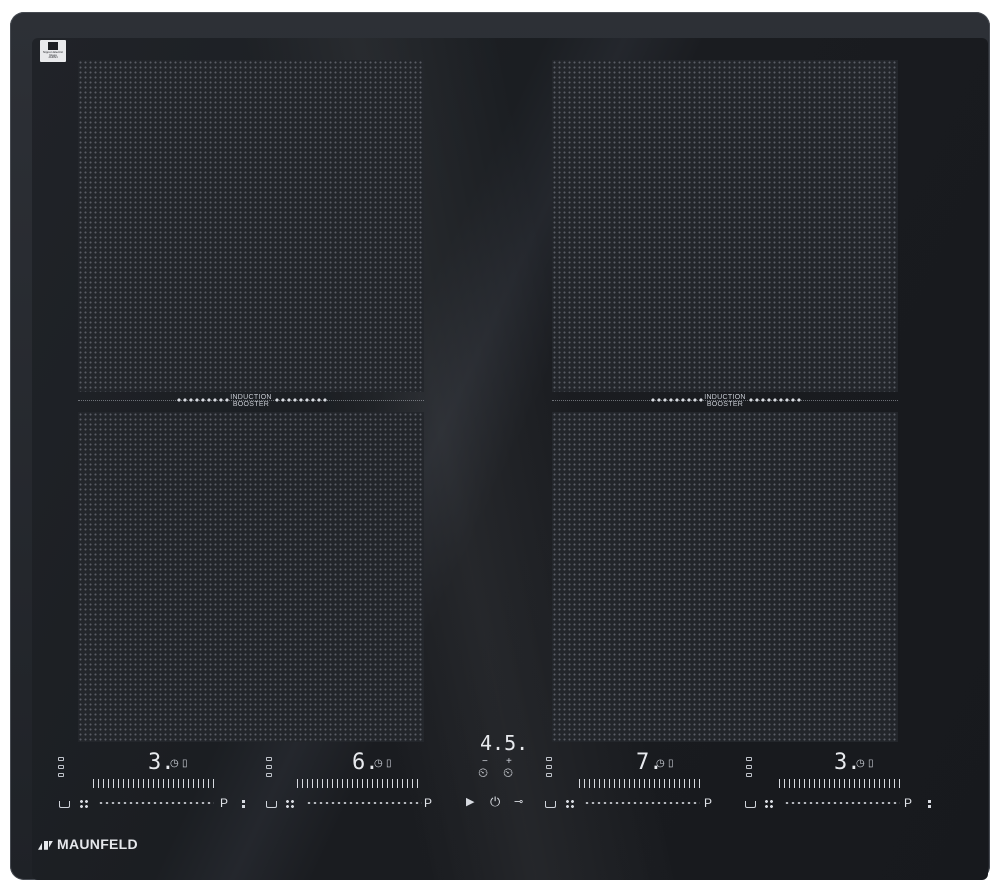  What do you see at coordinates (642, 803) in the screenshot?
I see `zone-3-pause-slider` at bounding box center [642, 803].